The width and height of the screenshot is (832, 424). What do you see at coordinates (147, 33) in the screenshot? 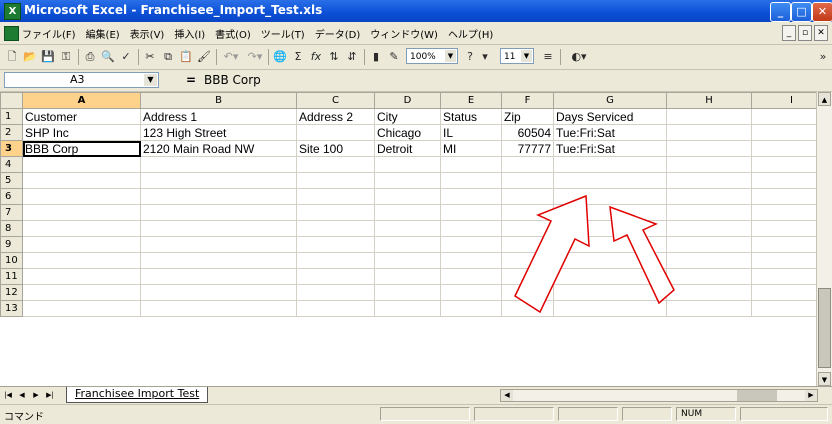
I see `menu-item: 表示(V)` at bounding box center [147, 33].